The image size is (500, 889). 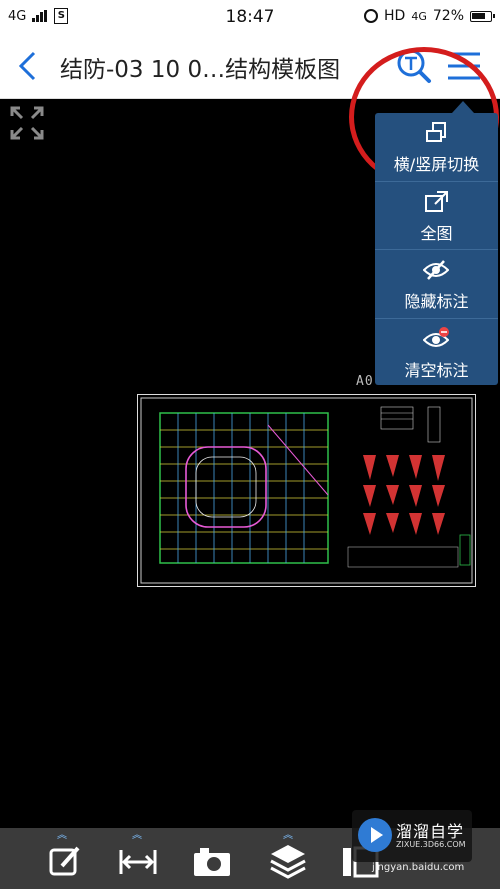 What do you see at coordinates (371, 16) in the screenshot?
I see `alarm-icon` at bounding box center [371, 16].